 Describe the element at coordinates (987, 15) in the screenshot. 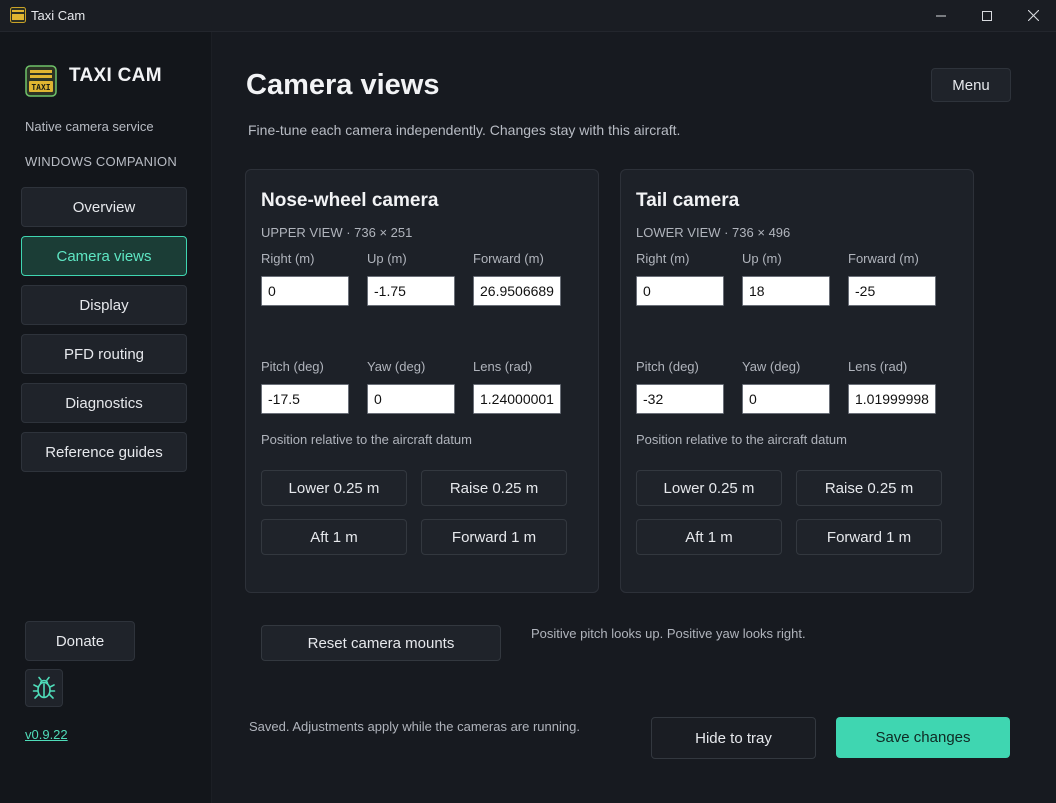

I see `maximize-button` at that location.